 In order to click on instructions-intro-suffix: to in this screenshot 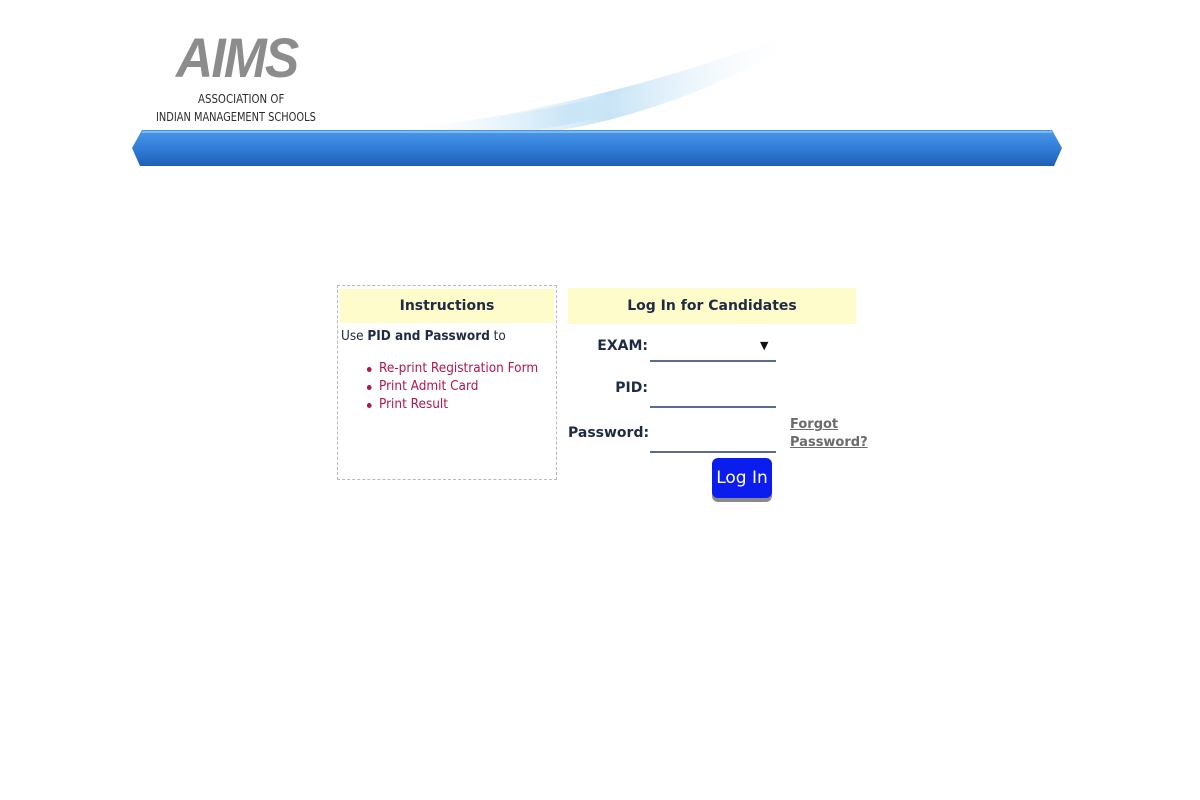, I will do `click(497, 336)`.